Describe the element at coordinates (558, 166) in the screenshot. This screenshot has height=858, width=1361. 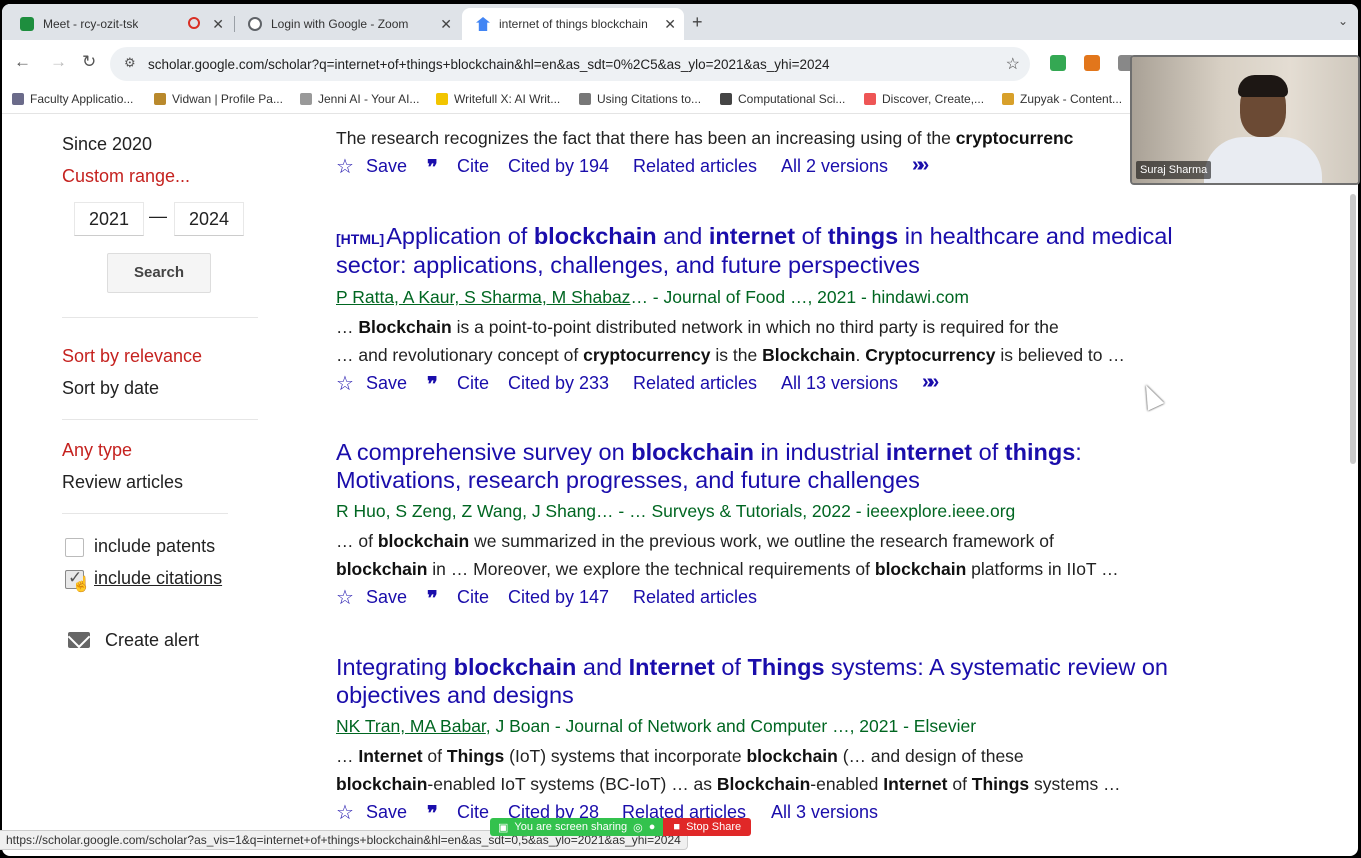
I see `cited-by-link: Cited by 194` at that location.